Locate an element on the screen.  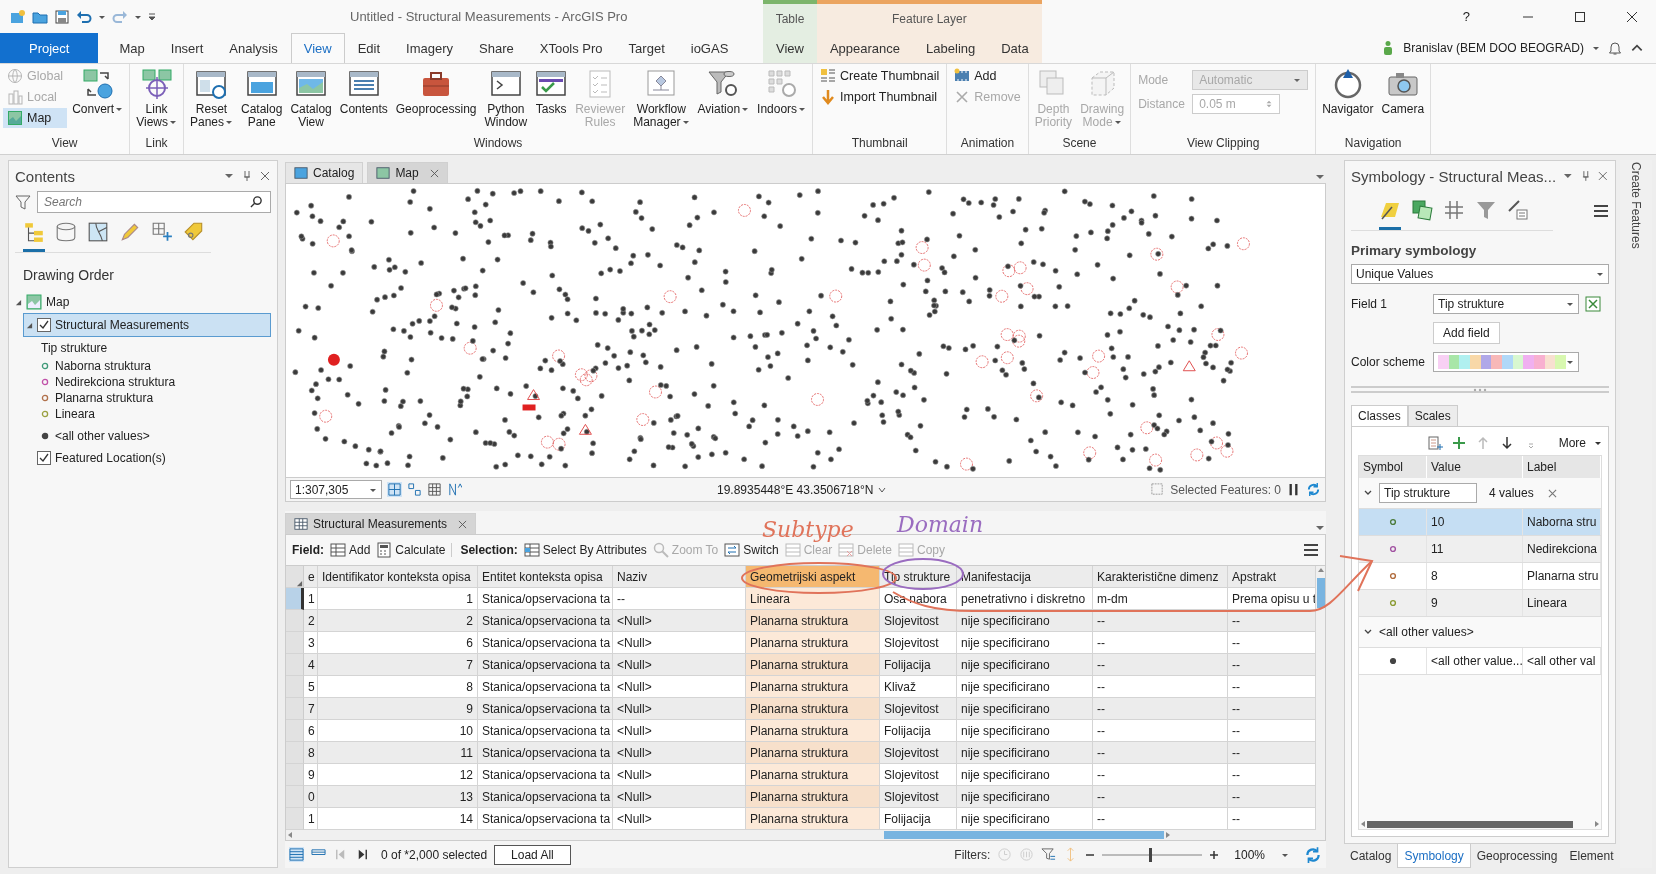
ribbon-tab: Labeling is located at coordinates (951, 48).